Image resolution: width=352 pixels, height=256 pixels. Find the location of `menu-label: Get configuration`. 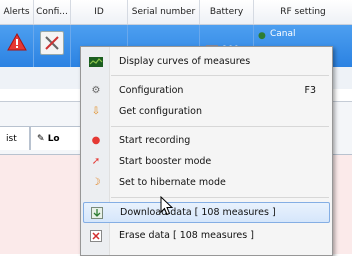

menu-label: Get configuration is located at coordinates (160, 111).